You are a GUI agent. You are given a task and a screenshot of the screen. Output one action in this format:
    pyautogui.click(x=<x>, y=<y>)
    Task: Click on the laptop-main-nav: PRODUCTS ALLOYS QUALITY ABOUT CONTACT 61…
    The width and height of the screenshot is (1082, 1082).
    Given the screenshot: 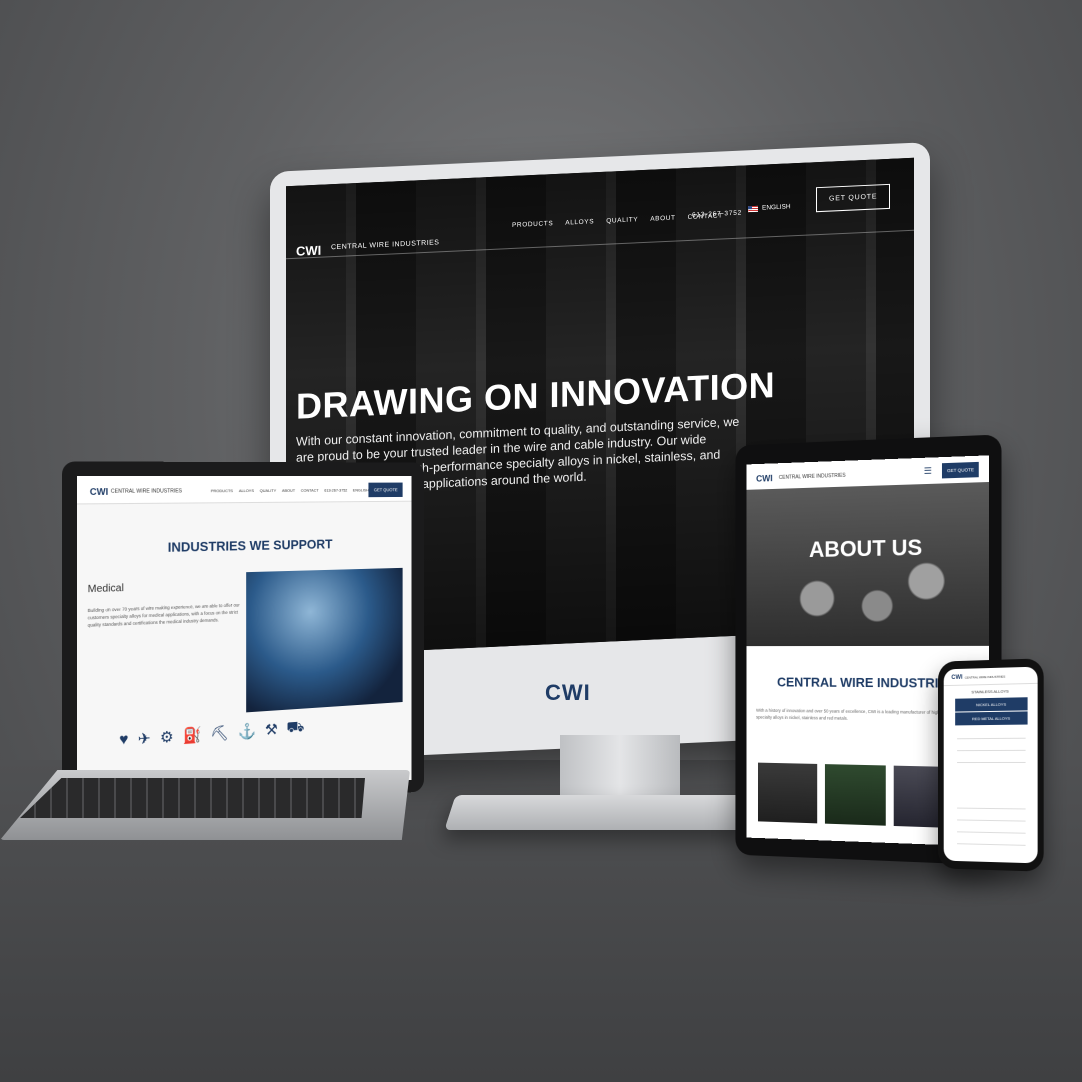 What is the action you would take?
    pyautogui.click(x=290, y=491)
    